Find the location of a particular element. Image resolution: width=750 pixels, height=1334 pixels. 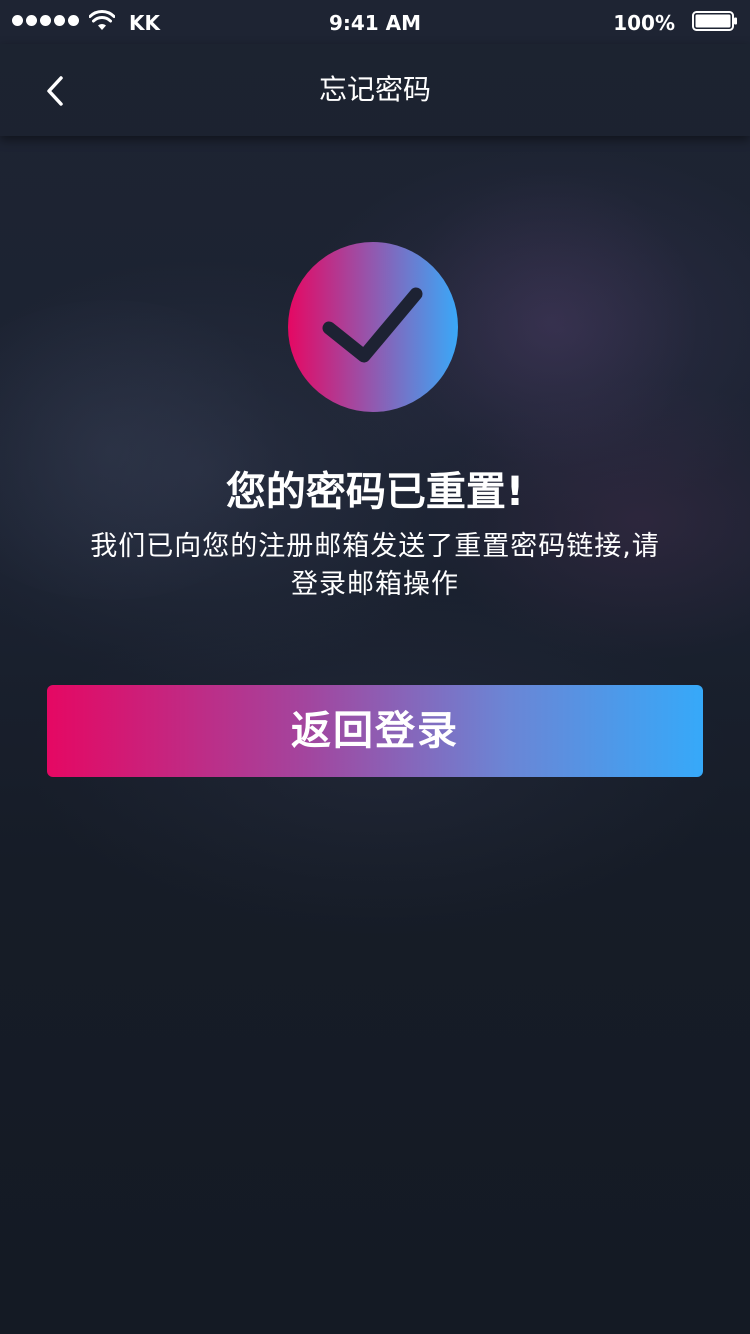

success-message: 我们已向您的注册邮箱发送了重置密码链接,请 登录邮箱操作 is located at coordinates (375, 566).